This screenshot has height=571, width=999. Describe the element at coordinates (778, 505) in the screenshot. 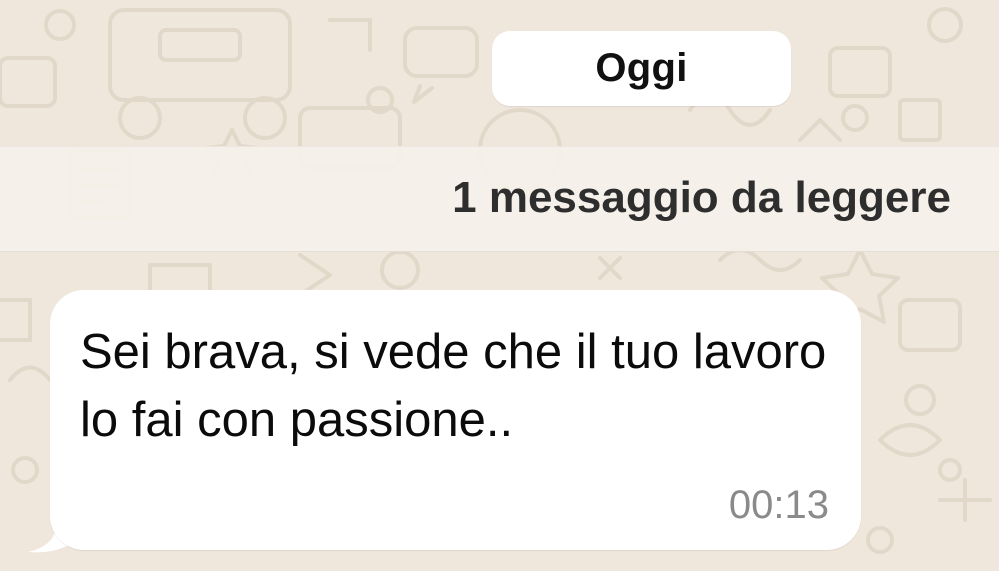

I see `message-timestamp: 00:13` at that location.